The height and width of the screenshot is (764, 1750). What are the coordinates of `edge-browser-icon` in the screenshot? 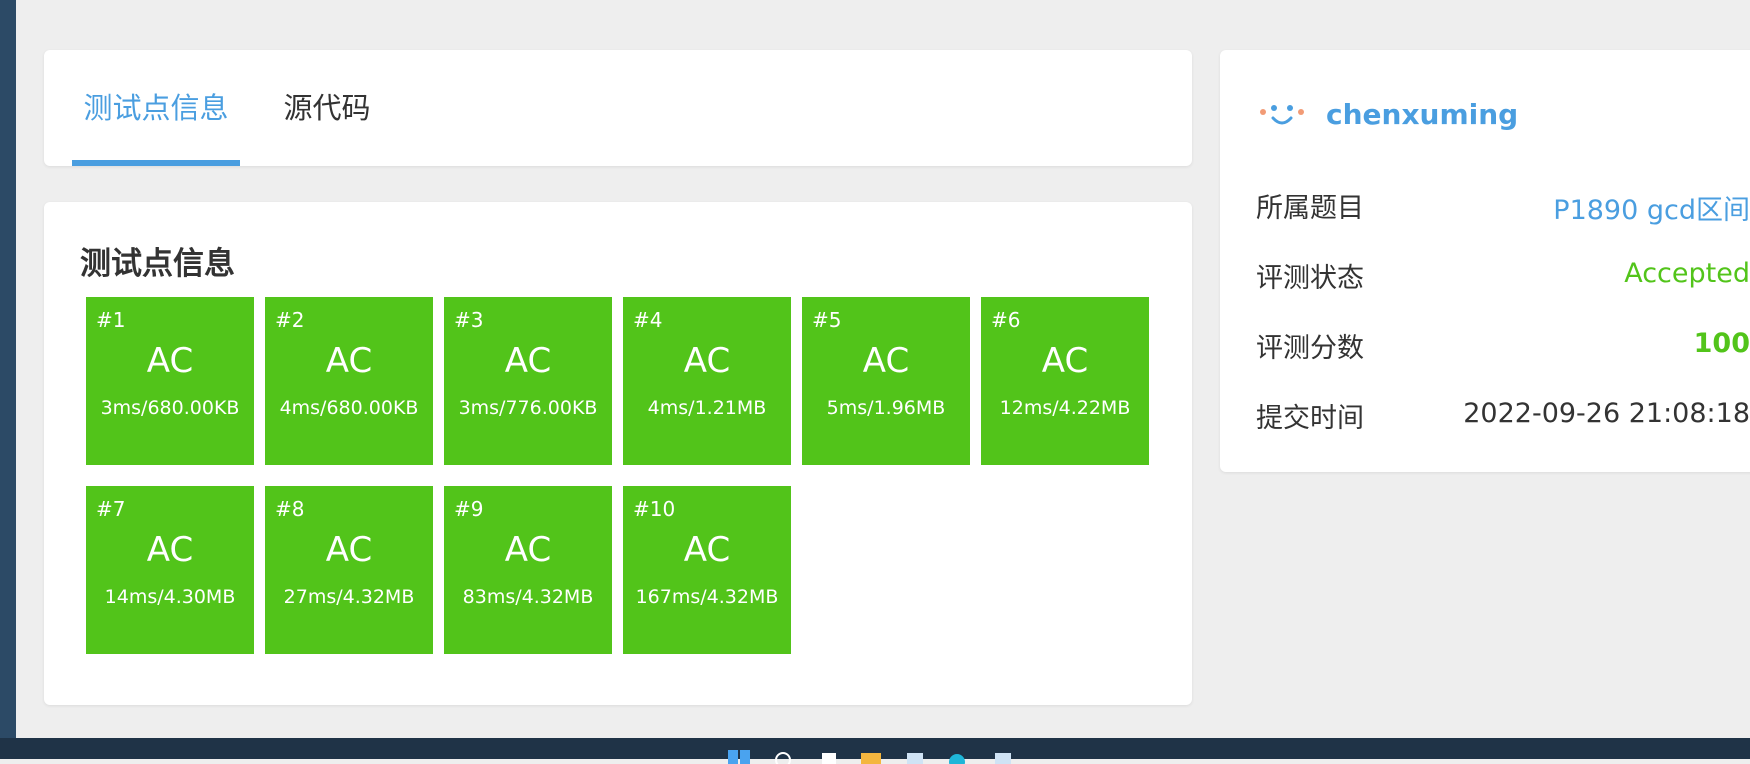 It's located at (957, 757).